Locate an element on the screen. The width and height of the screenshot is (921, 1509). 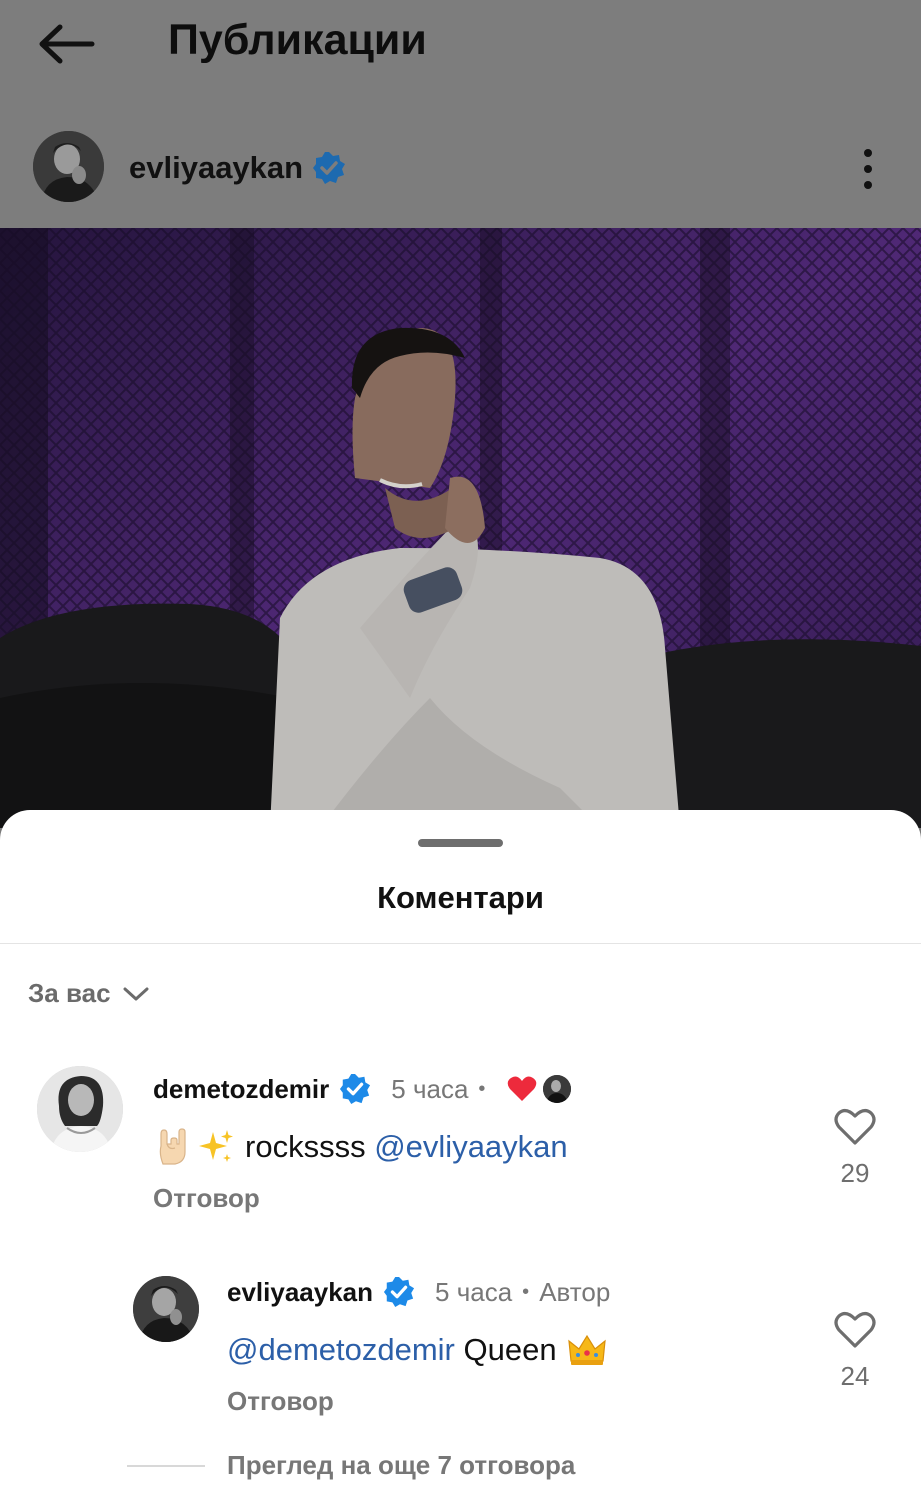
sheet-title: Коментари is located at coordinates (460, 897).